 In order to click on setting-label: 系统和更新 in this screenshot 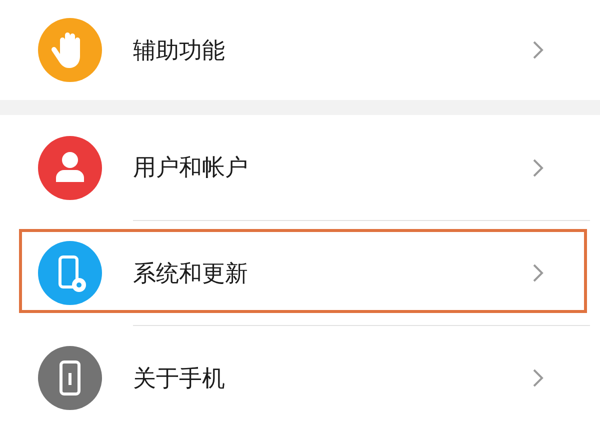, I will do `click(190, 273)`.